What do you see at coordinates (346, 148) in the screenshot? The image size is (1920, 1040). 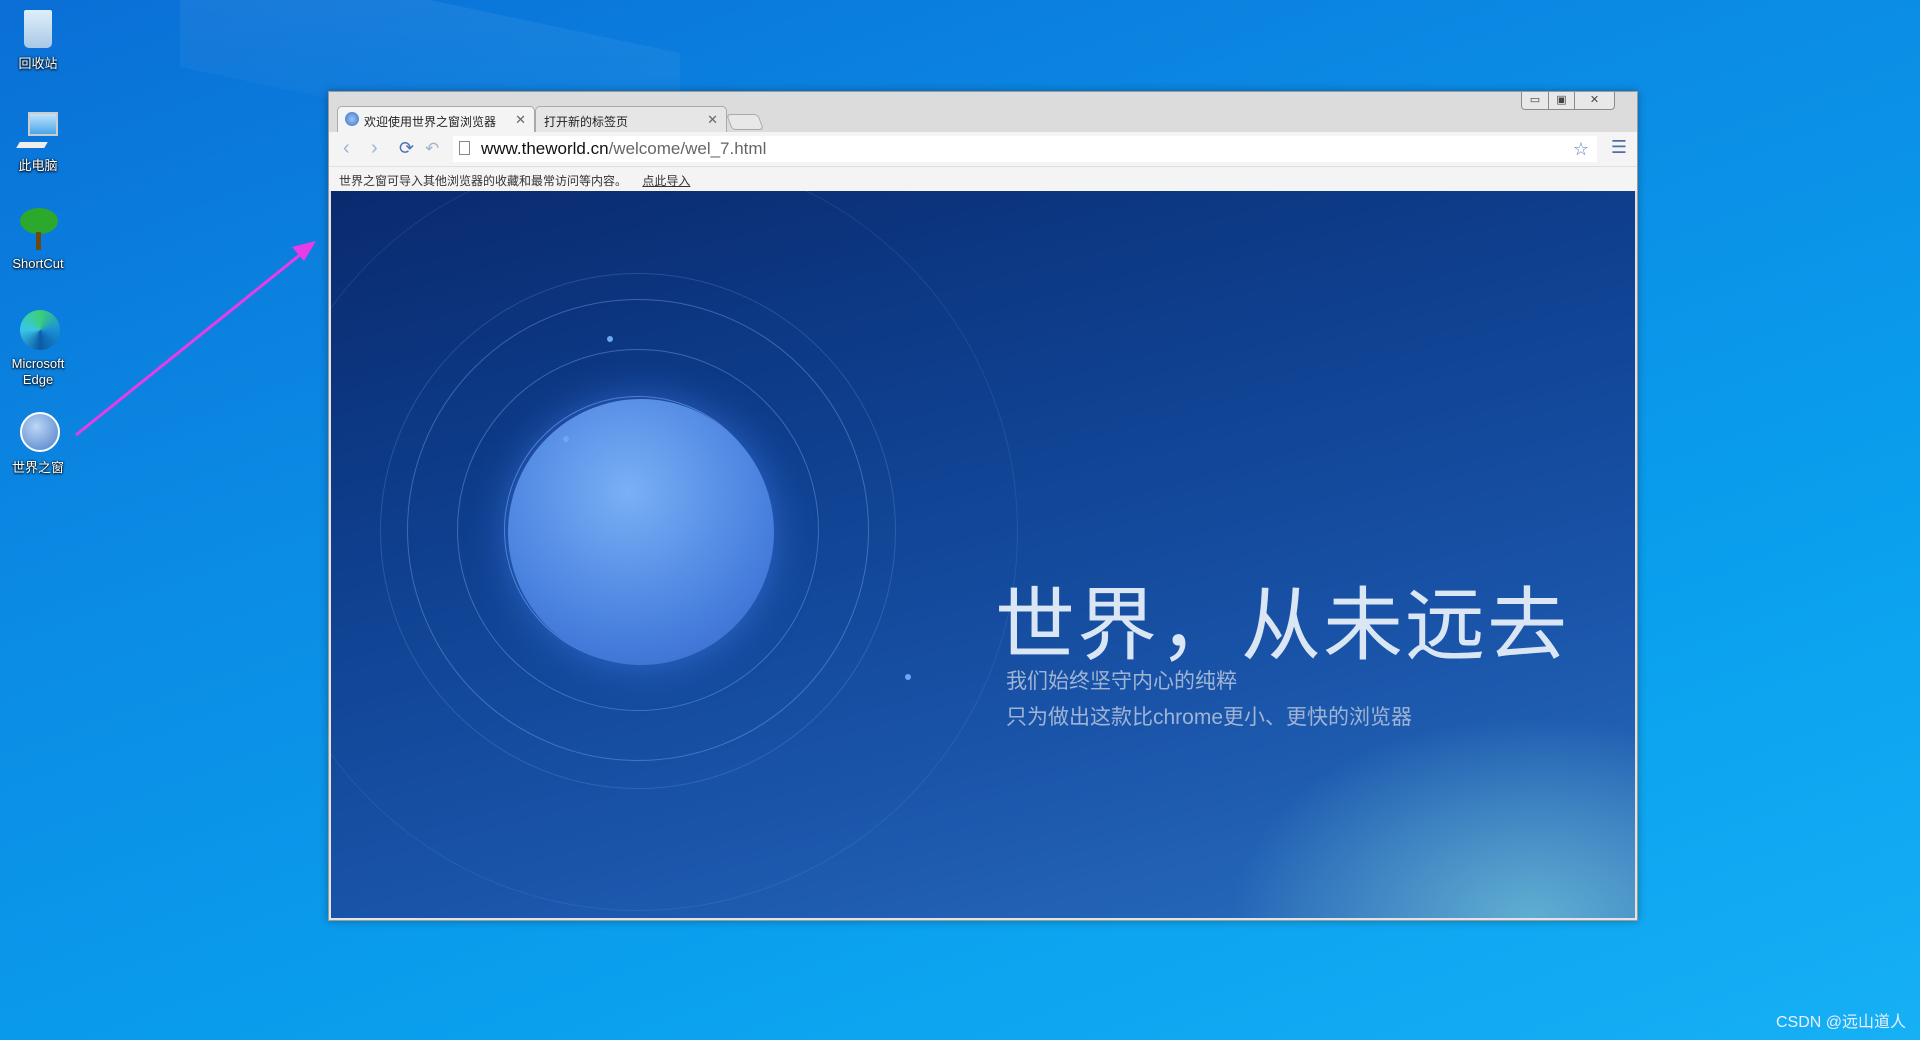 I see `back-icon: ‹` at bounding box center [346, 148].